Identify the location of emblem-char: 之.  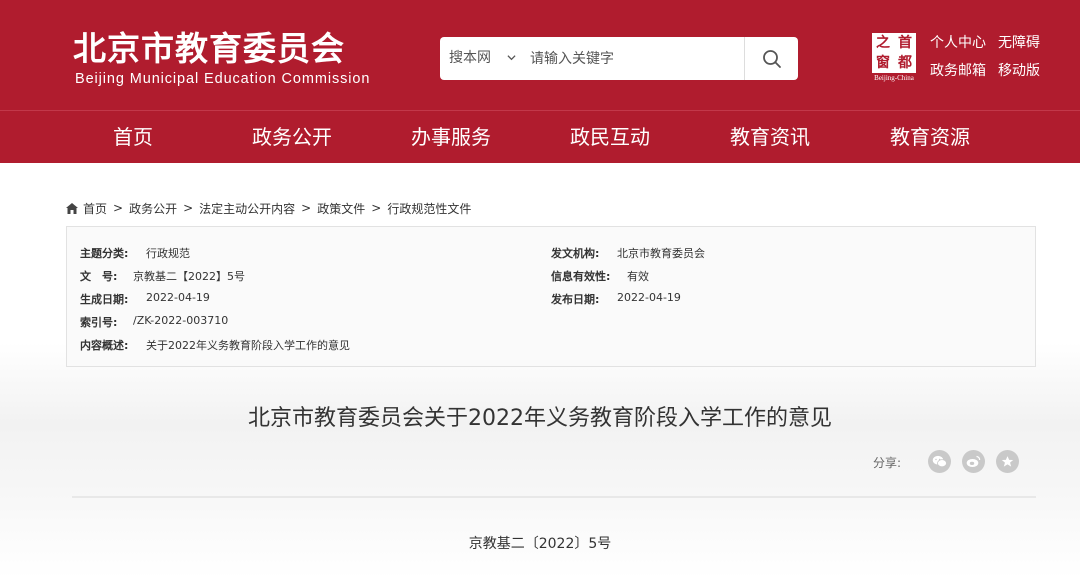
(883, 43).